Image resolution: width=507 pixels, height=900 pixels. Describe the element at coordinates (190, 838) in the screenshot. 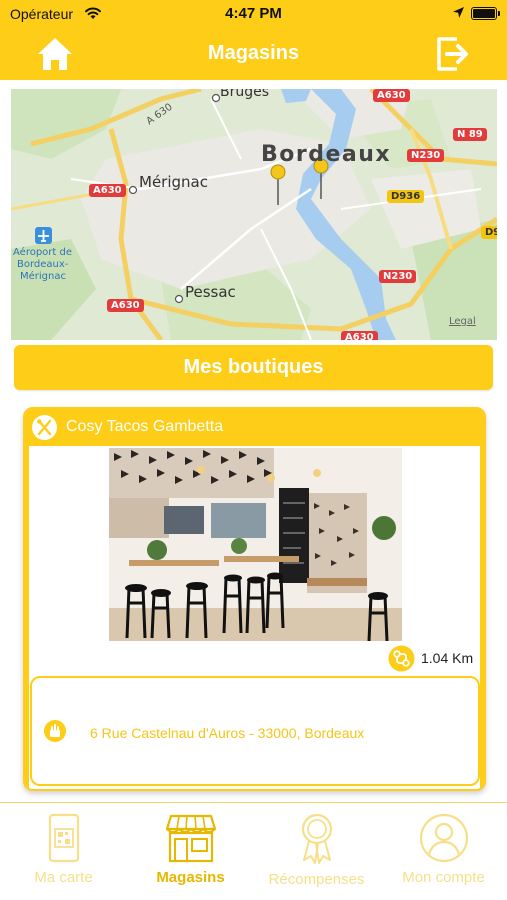

I see `store-icon` at that location.